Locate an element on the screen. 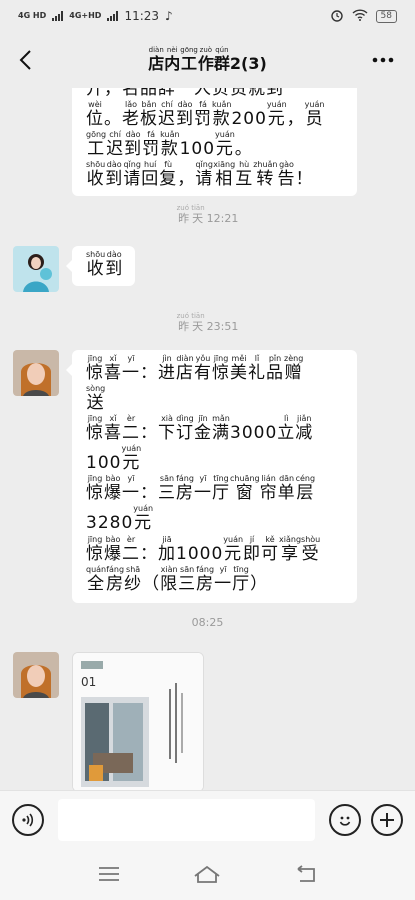  more-button is located at coordinates (383, 60).